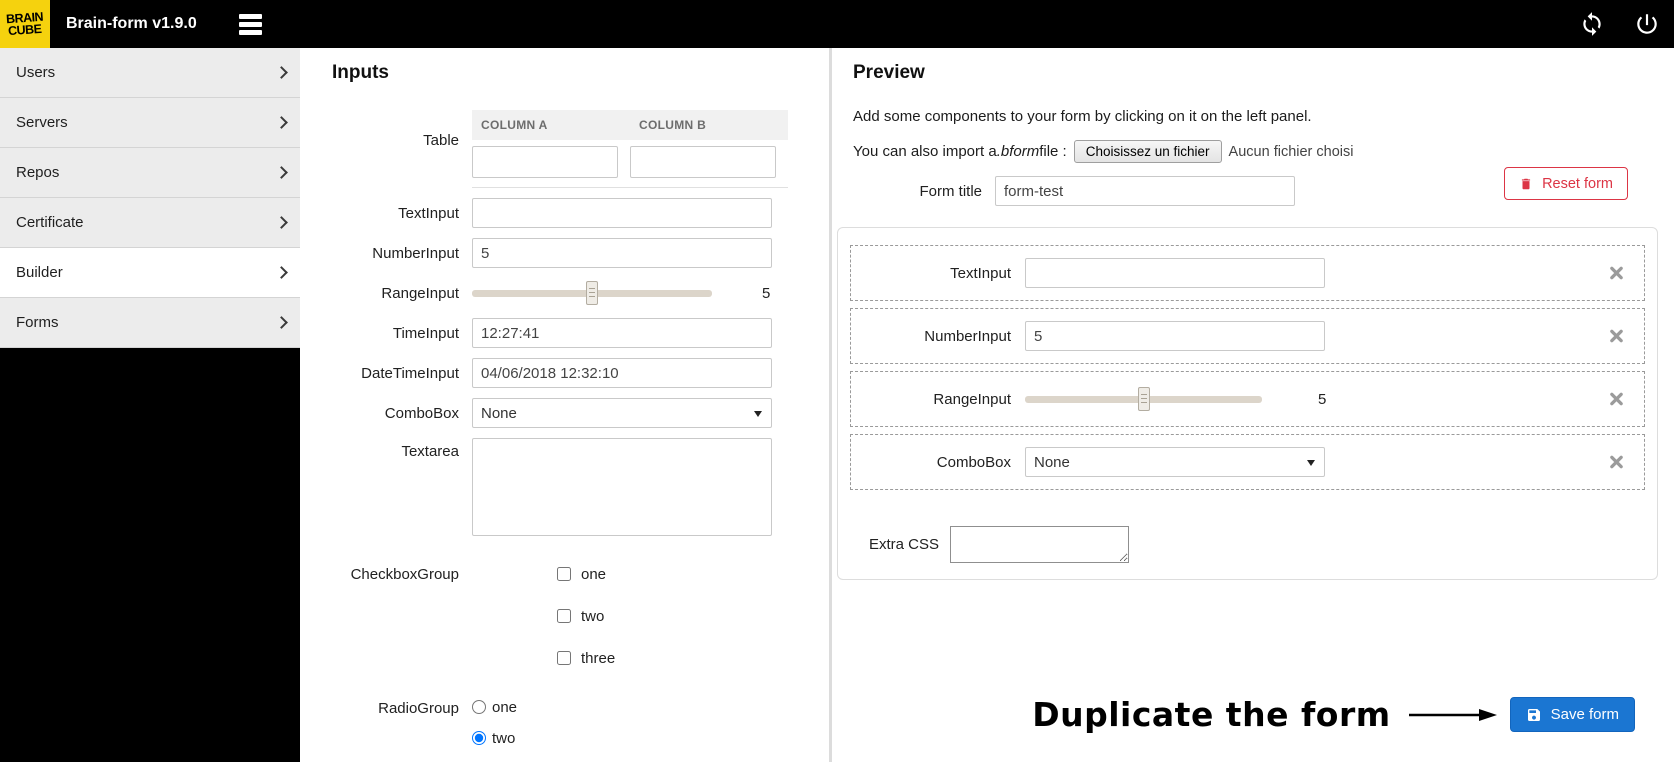 Image resolution: width=1674 pixels, height=762 pixels. Describe the element at coordinates (1175, 336) in the screenshot. I see `preview-number-input-field` at that location.